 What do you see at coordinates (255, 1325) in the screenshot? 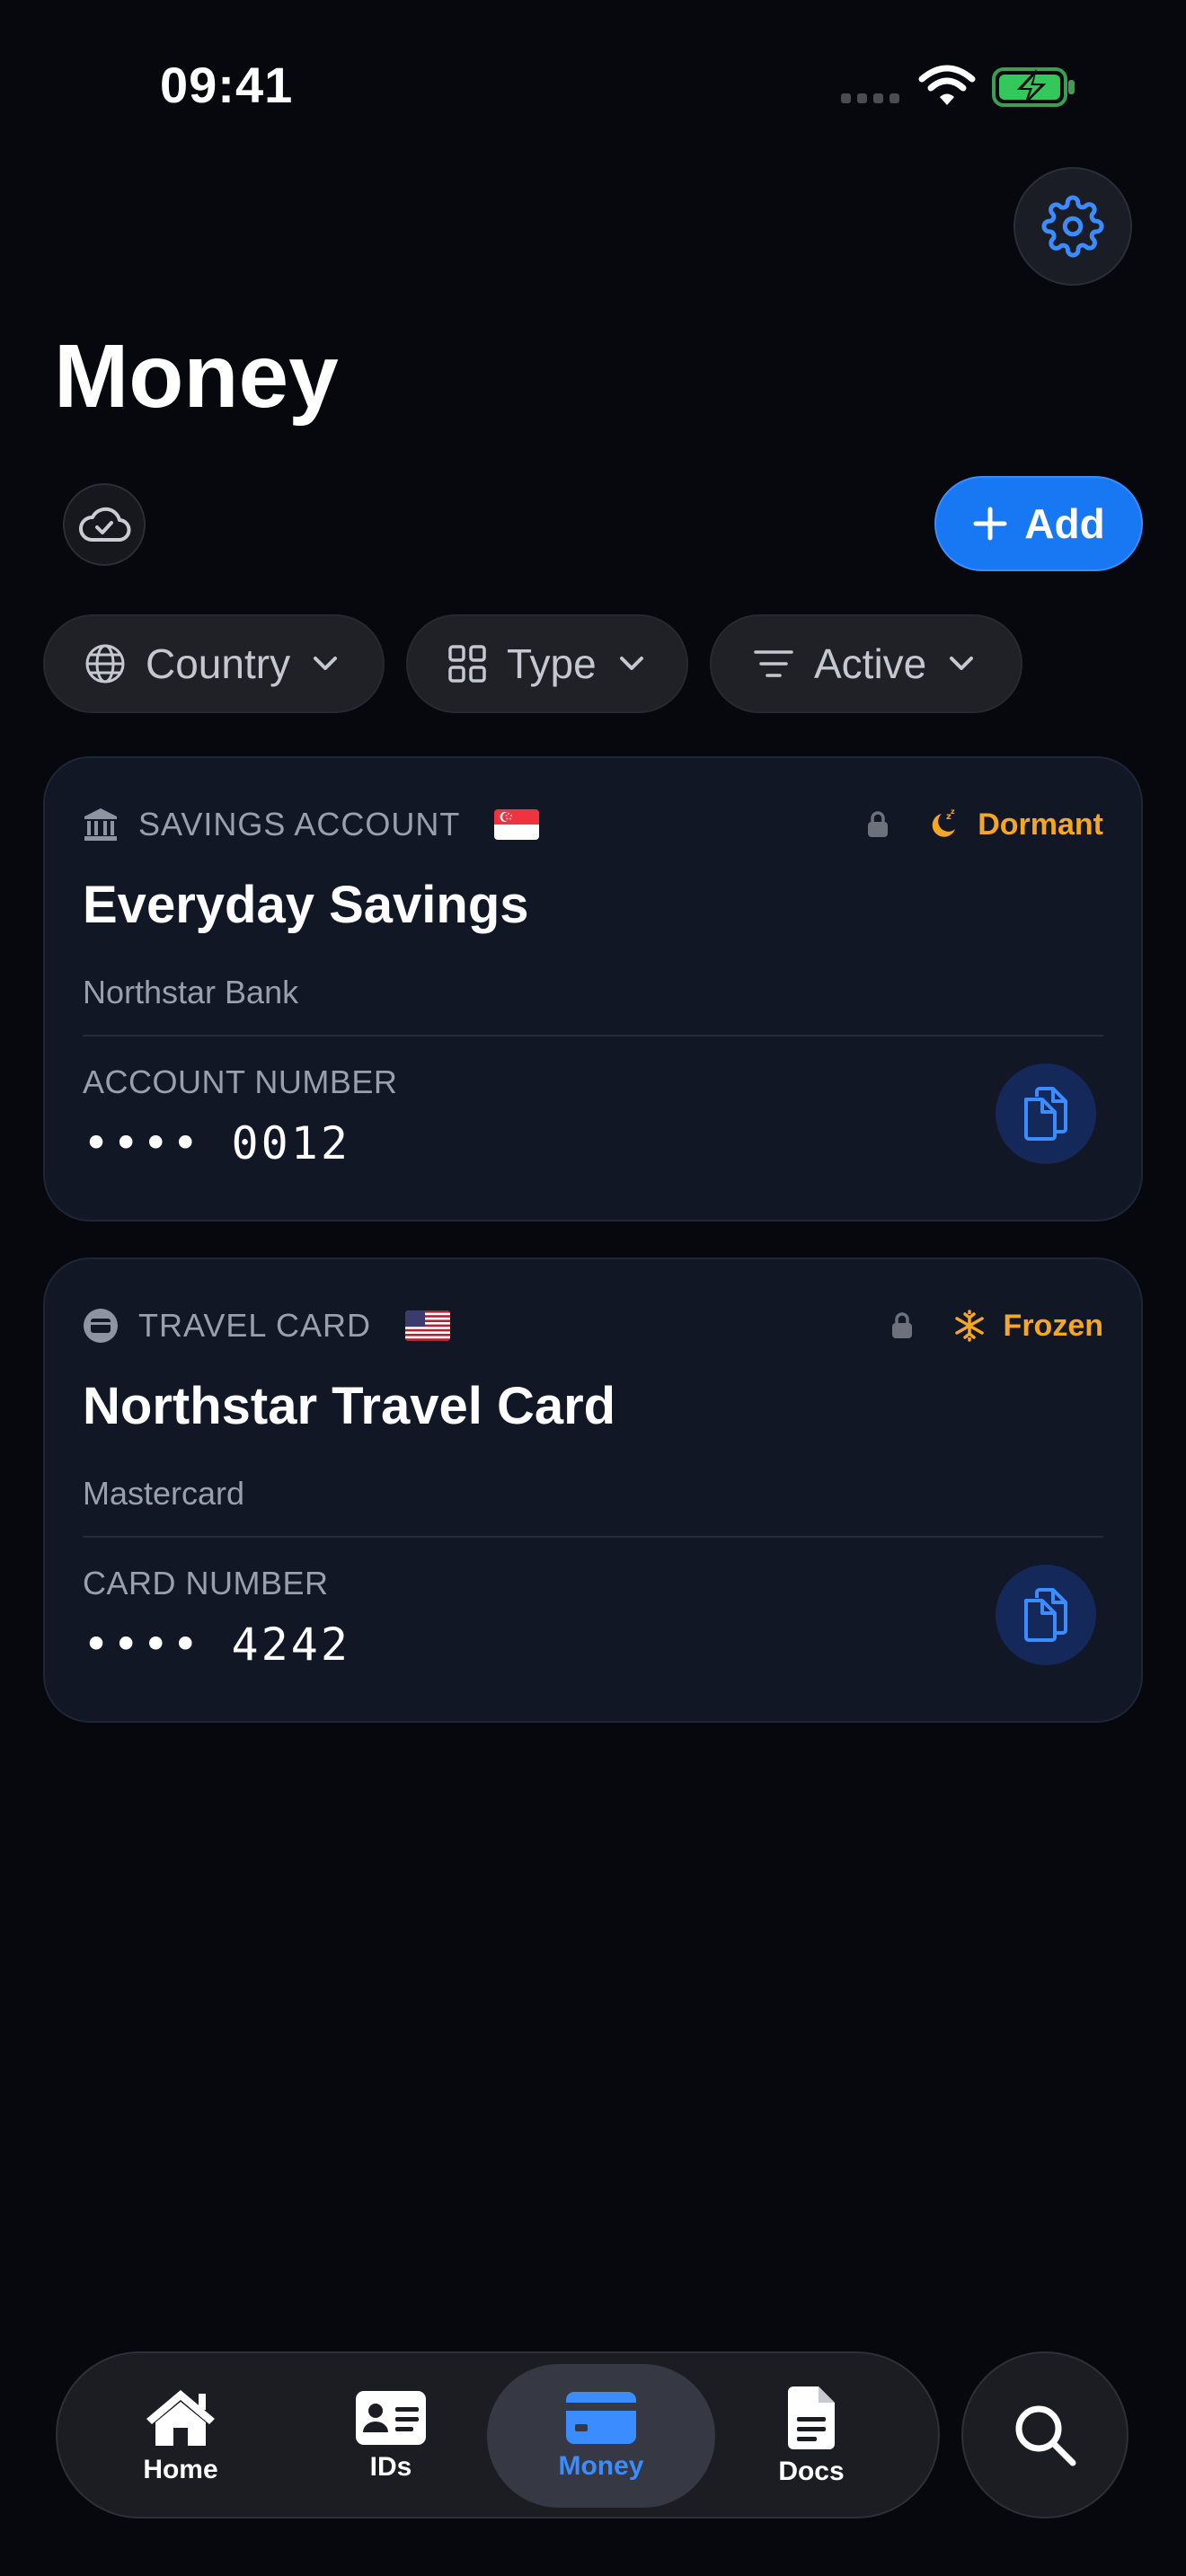
I see `card-type-label: TRAVEL CARD` at bounding box center [255, 1325].